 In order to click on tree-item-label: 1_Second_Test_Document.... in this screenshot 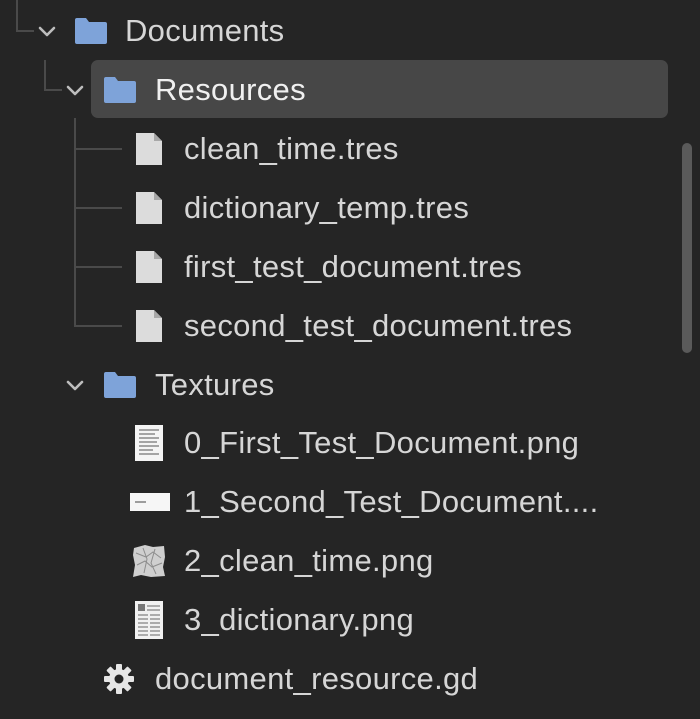, I will do `click(391, 501)`.